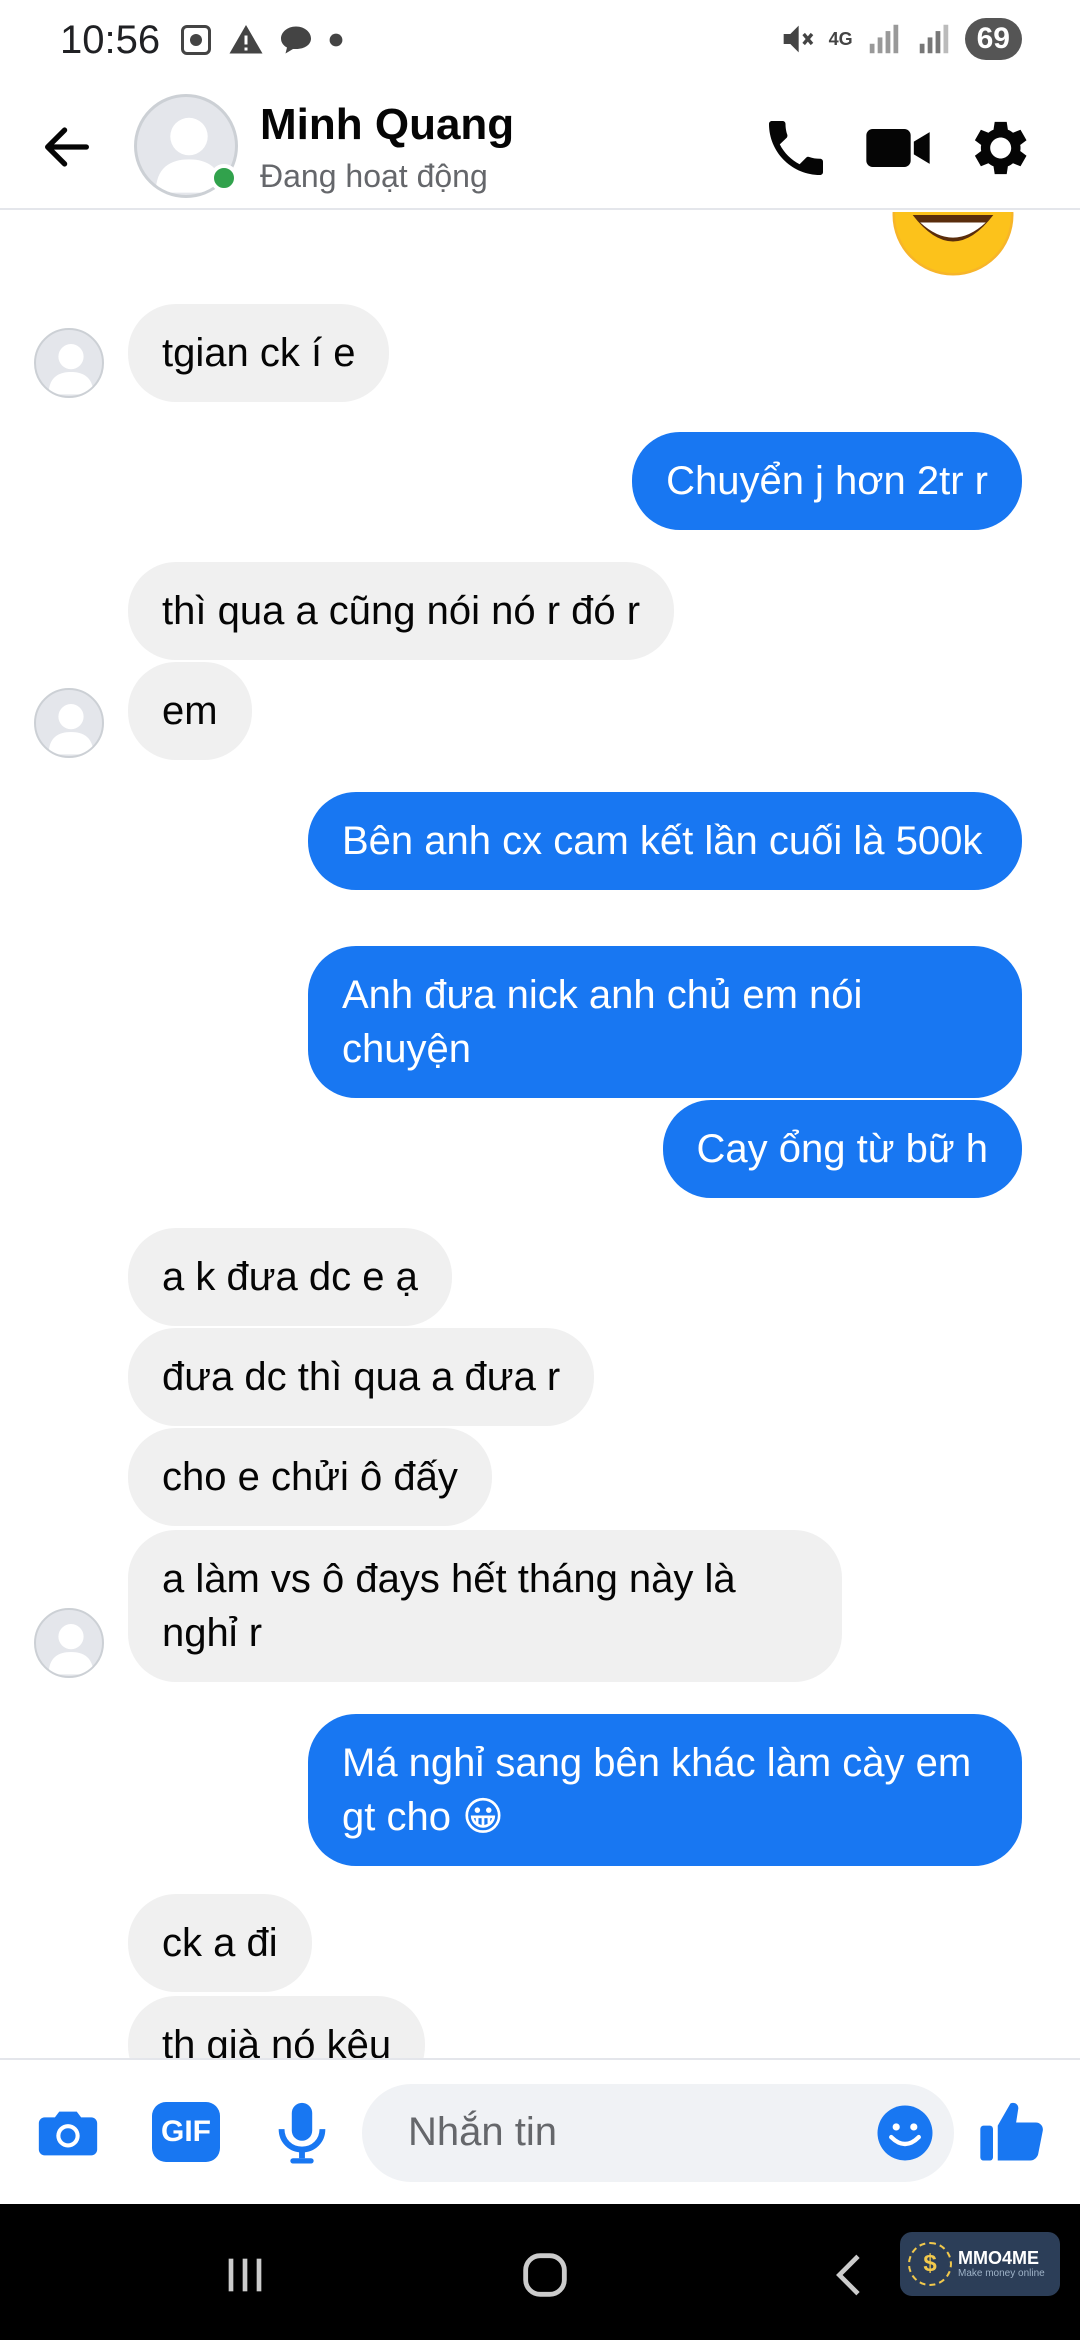 The height and width of the screenshot is (2340, 1080). Describe the element at coordinates (190, 711) in the screenshot. I see `message-incoming: em` at that location.